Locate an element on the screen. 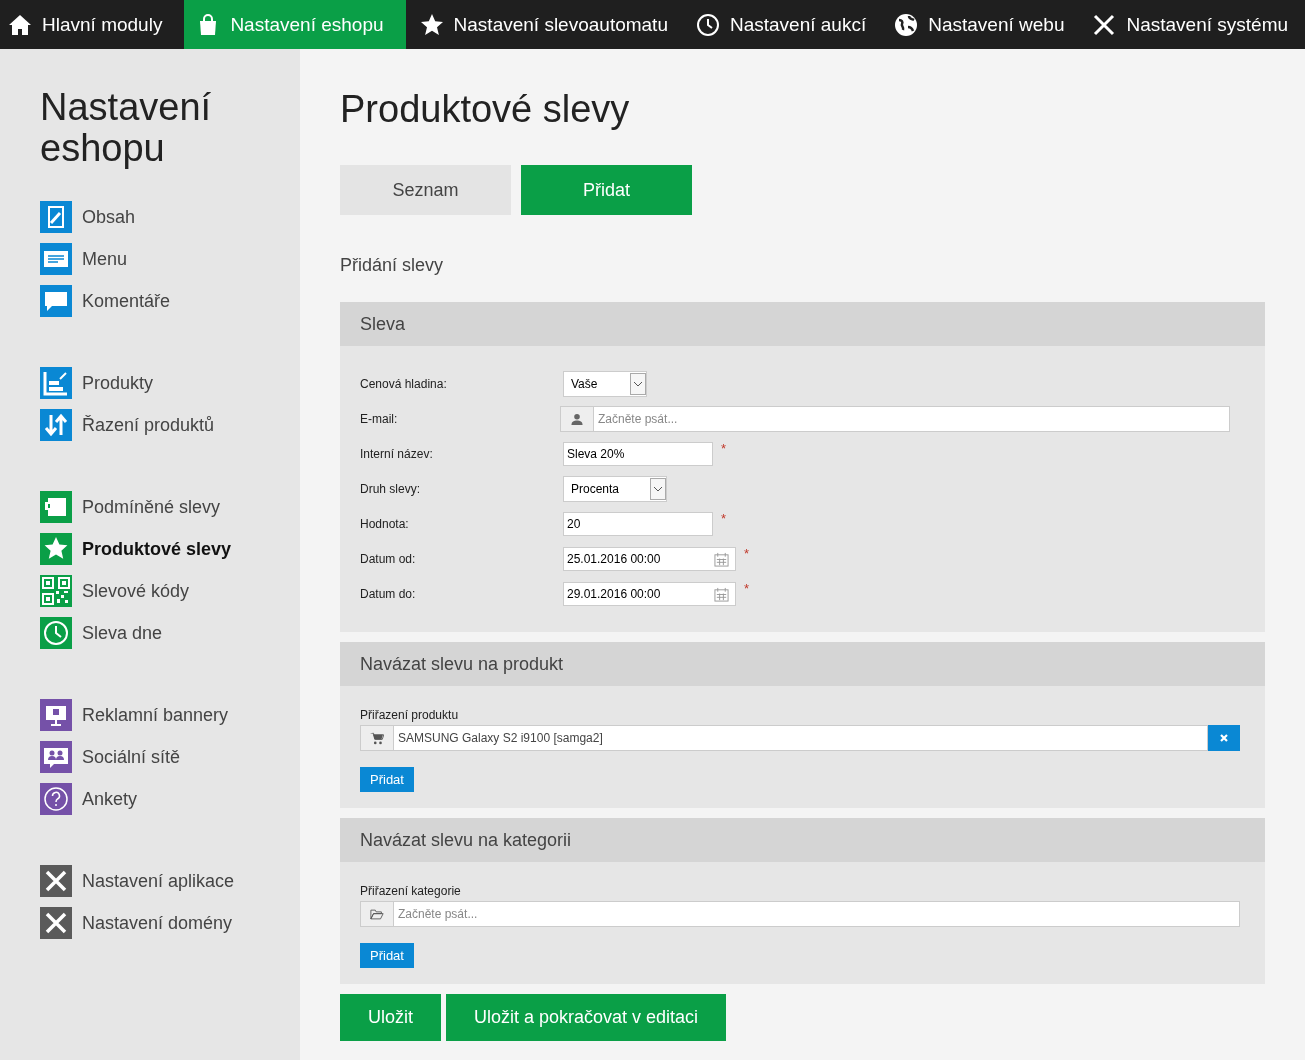 This screenshot has height=1060, width=1305. clock-icon is located at coordinates (707, 24).